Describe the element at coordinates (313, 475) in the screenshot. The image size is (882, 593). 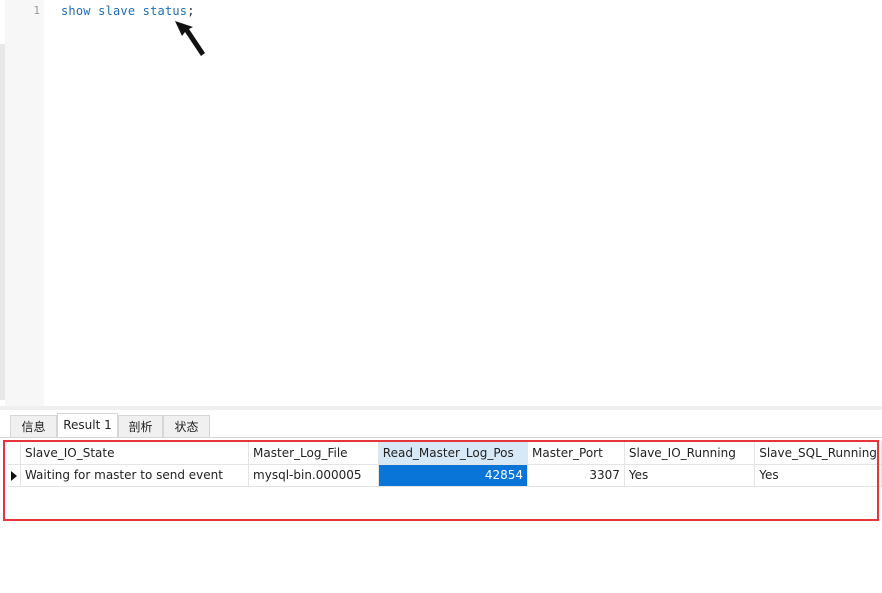
I see `table-cell: mysql-bin.000005` at that location.